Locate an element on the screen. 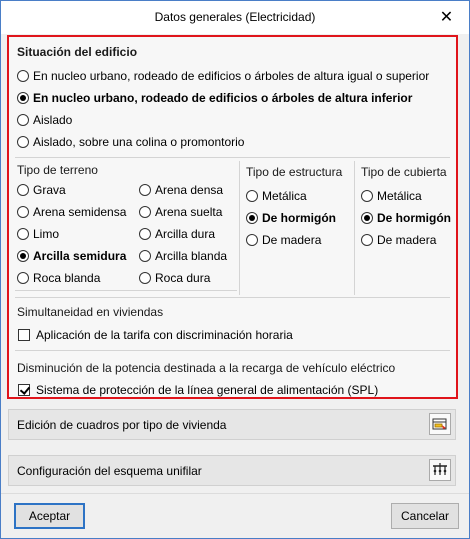 The width and height of the screenshot is (470, 539). accept-button: Aceptar is located at coordinates (49, 516).